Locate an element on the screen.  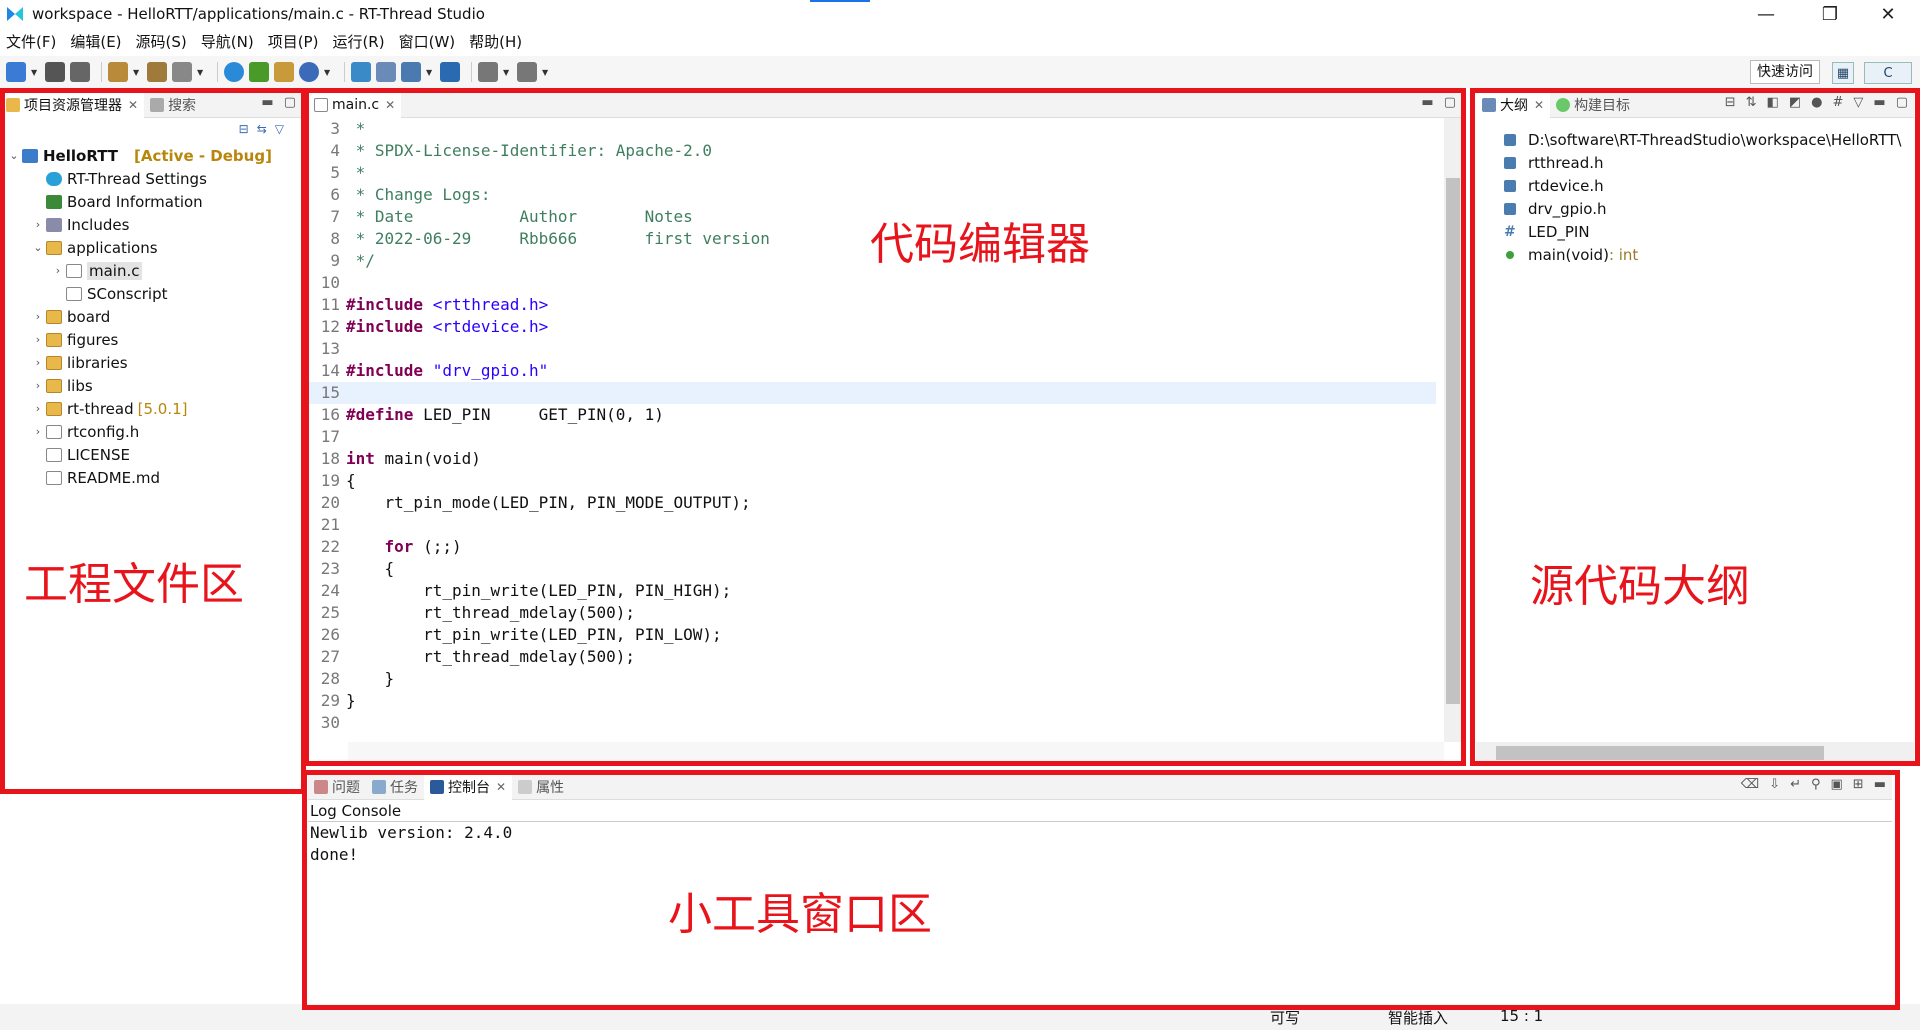
tree-item-figures: › figures is located at coordinates (151, 339).